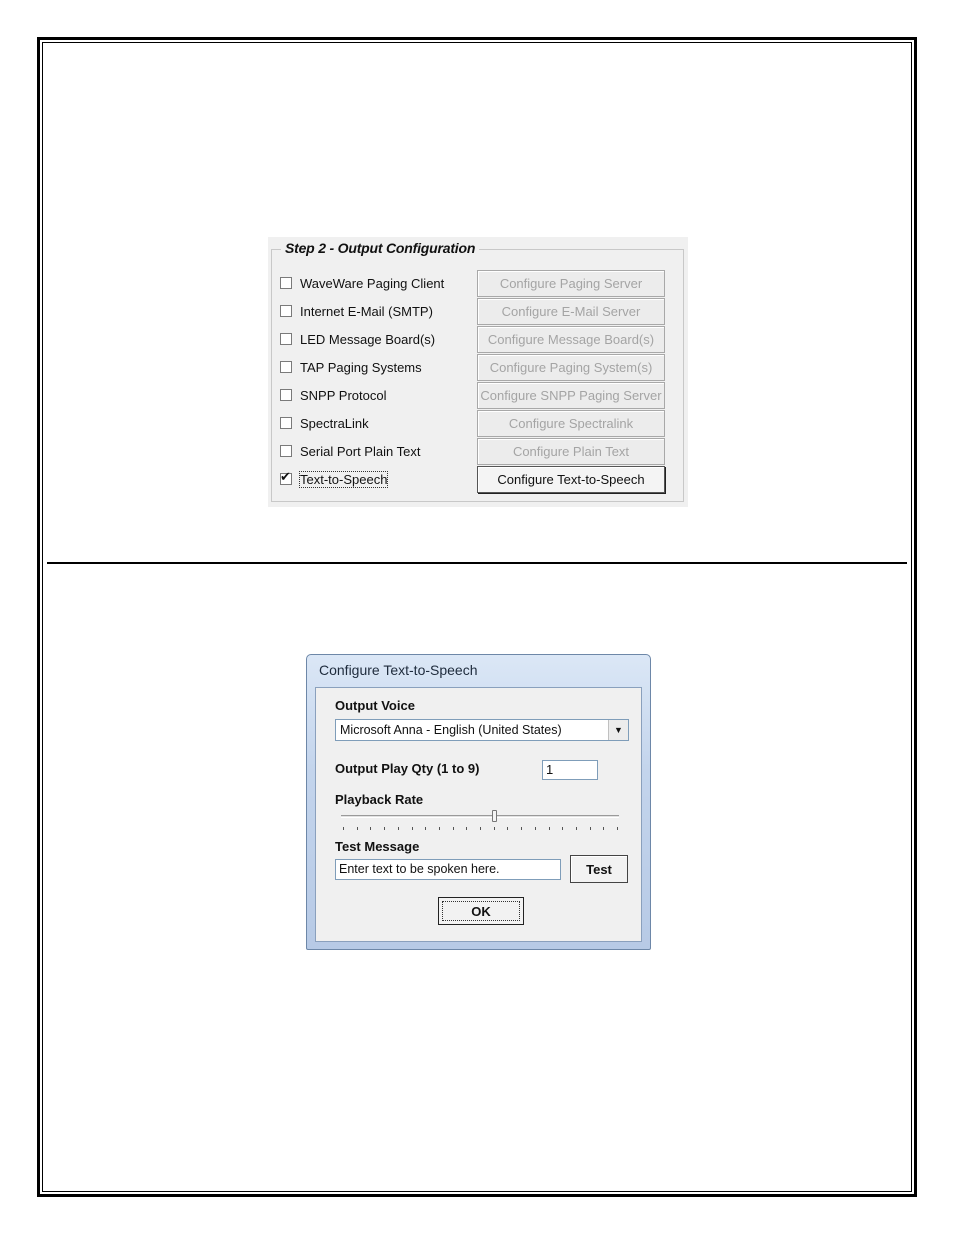 The height and width of the screenshot is (1235, 954). I want to click on option-serial-port-plain-text: Serial Port Plain Text, so click(372, 451).